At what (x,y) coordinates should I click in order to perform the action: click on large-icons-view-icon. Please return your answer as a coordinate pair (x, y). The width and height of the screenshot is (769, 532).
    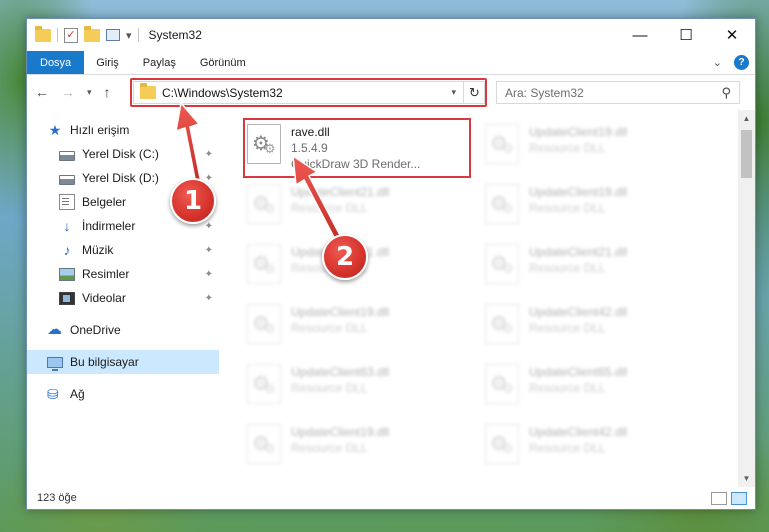
    Looking at the image, I should click on (739, 498).